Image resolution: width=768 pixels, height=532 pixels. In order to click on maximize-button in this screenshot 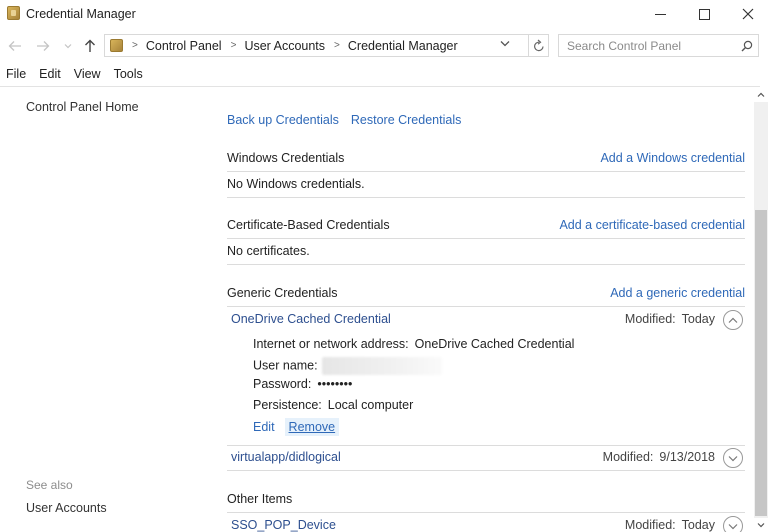, I will do `click(704, 14)`.